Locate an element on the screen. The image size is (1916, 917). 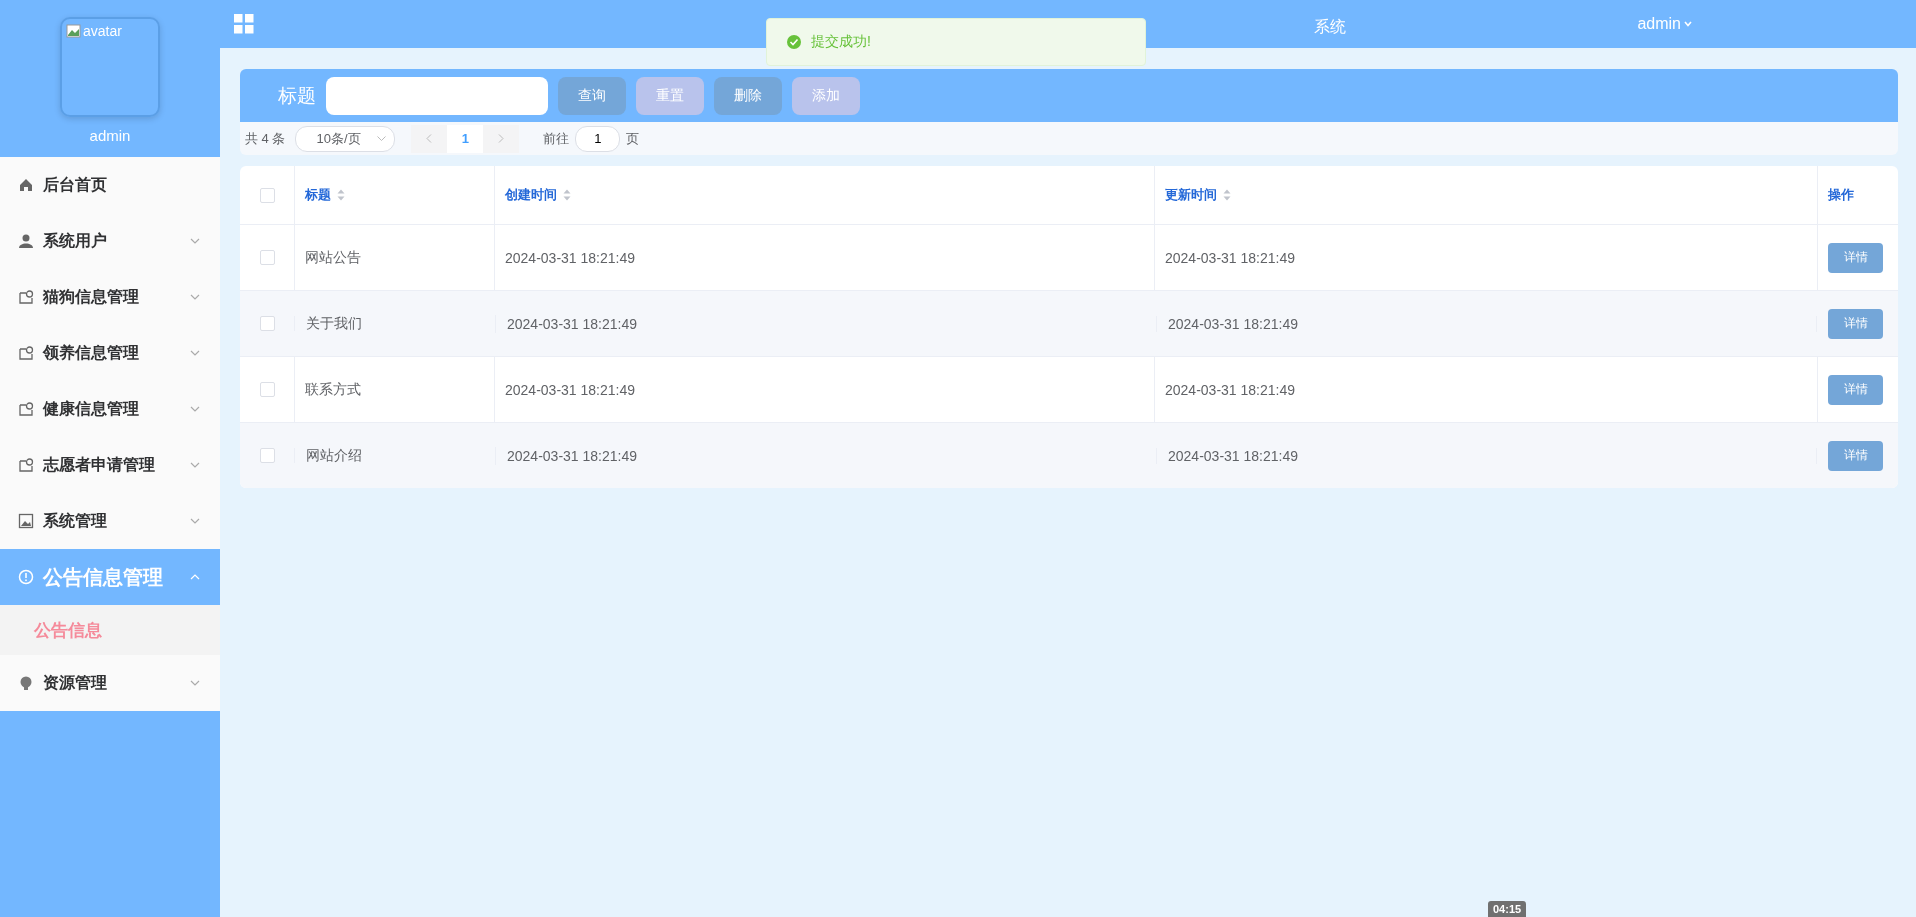
user-icon is located at coordinates (26, 241).